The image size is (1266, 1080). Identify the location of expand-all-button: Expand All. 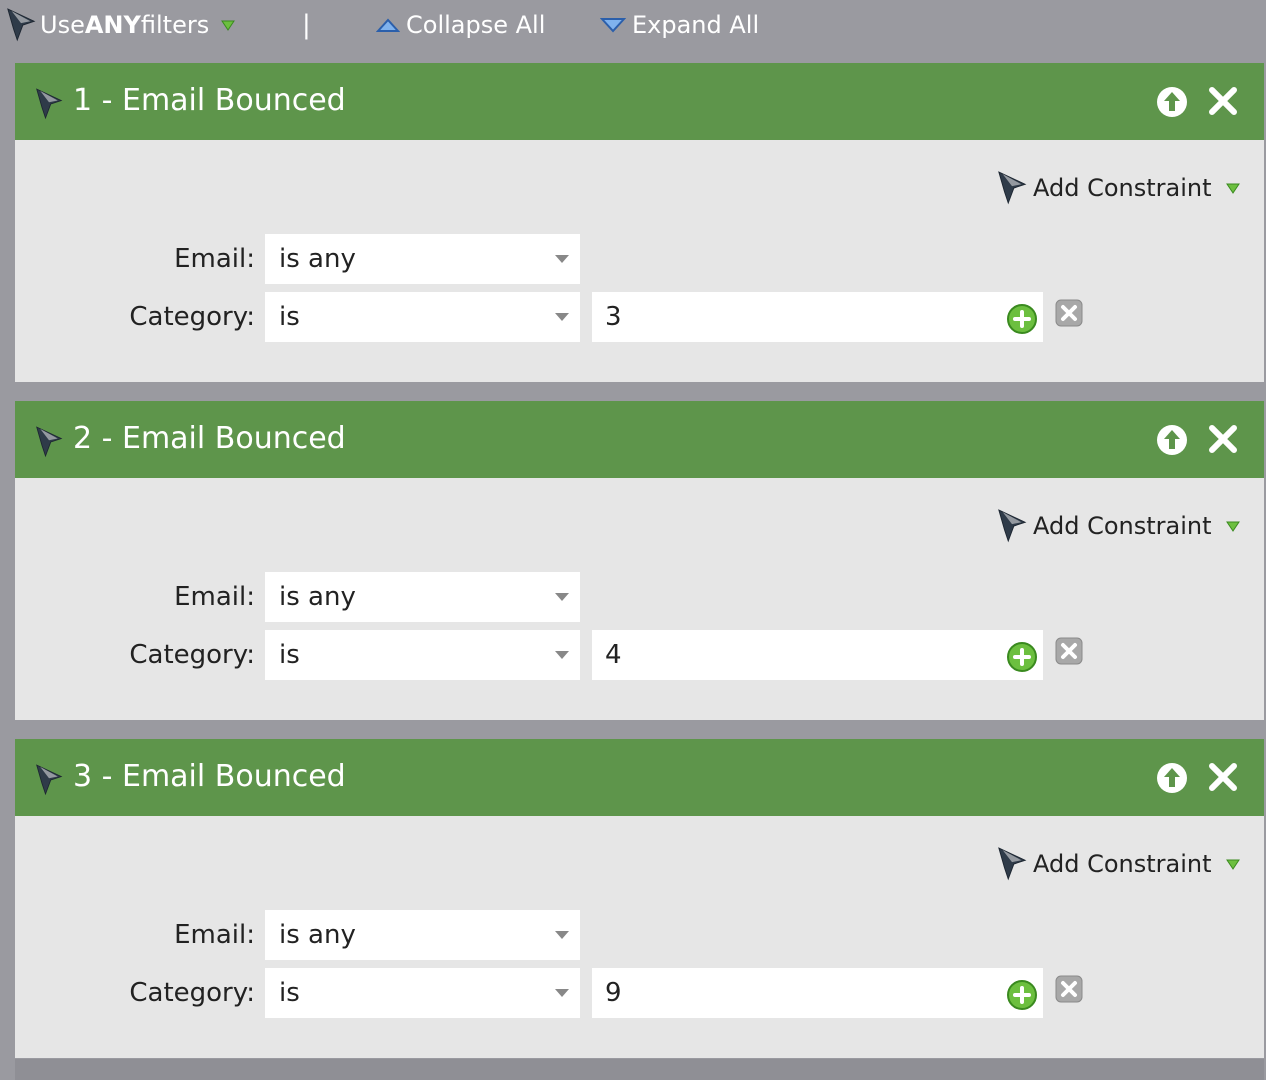
(679, 25).